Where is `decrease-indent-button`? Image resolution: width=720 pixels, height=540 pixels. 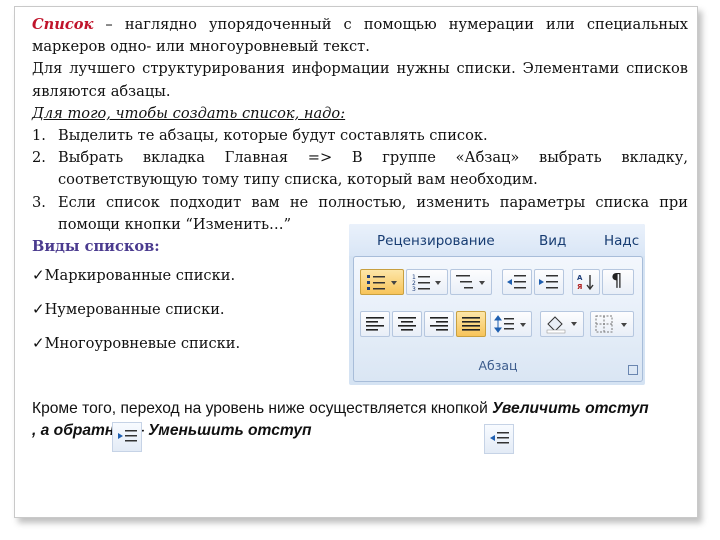 decrease-indent-button is located at coordinates (517, 282).